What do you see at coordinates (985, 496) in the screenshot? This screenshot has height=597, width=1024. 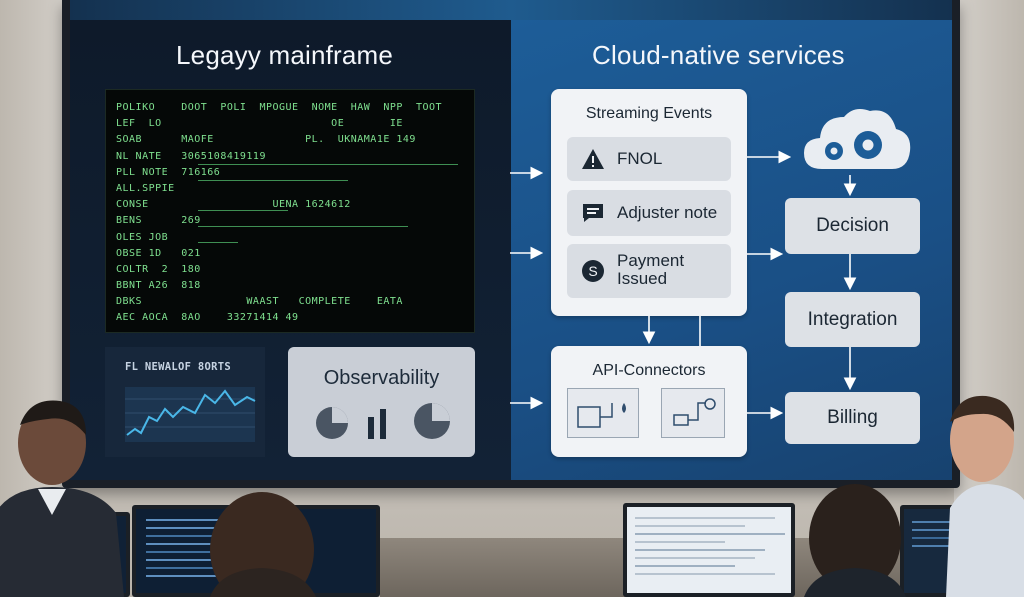 I see `person-right` at bounding box center [985, 496].